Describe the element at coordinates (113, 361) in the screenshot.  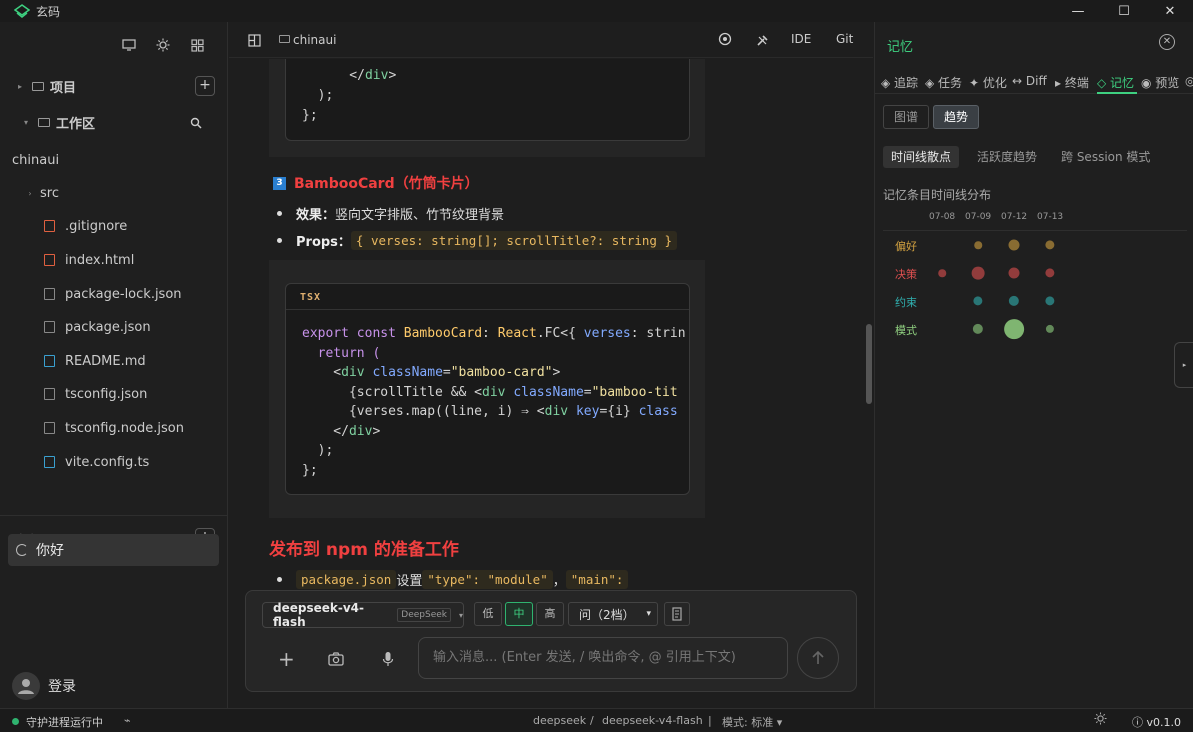
I see `tree-item-file: README.md` at that location.